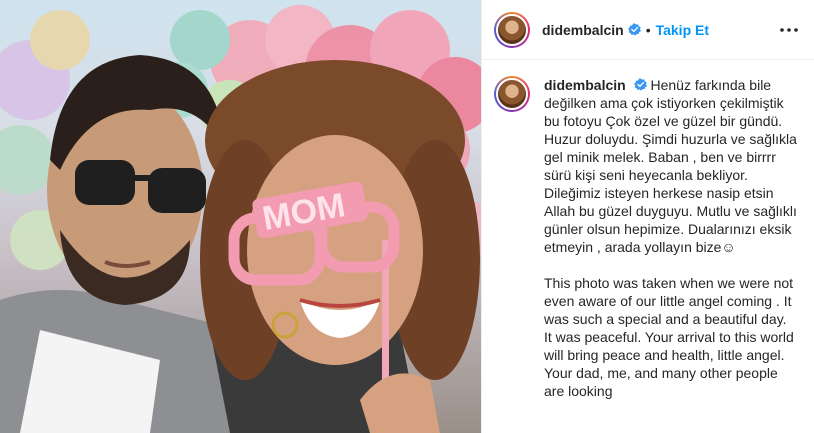  I want to click on caption-avatar, so click(512, 94).